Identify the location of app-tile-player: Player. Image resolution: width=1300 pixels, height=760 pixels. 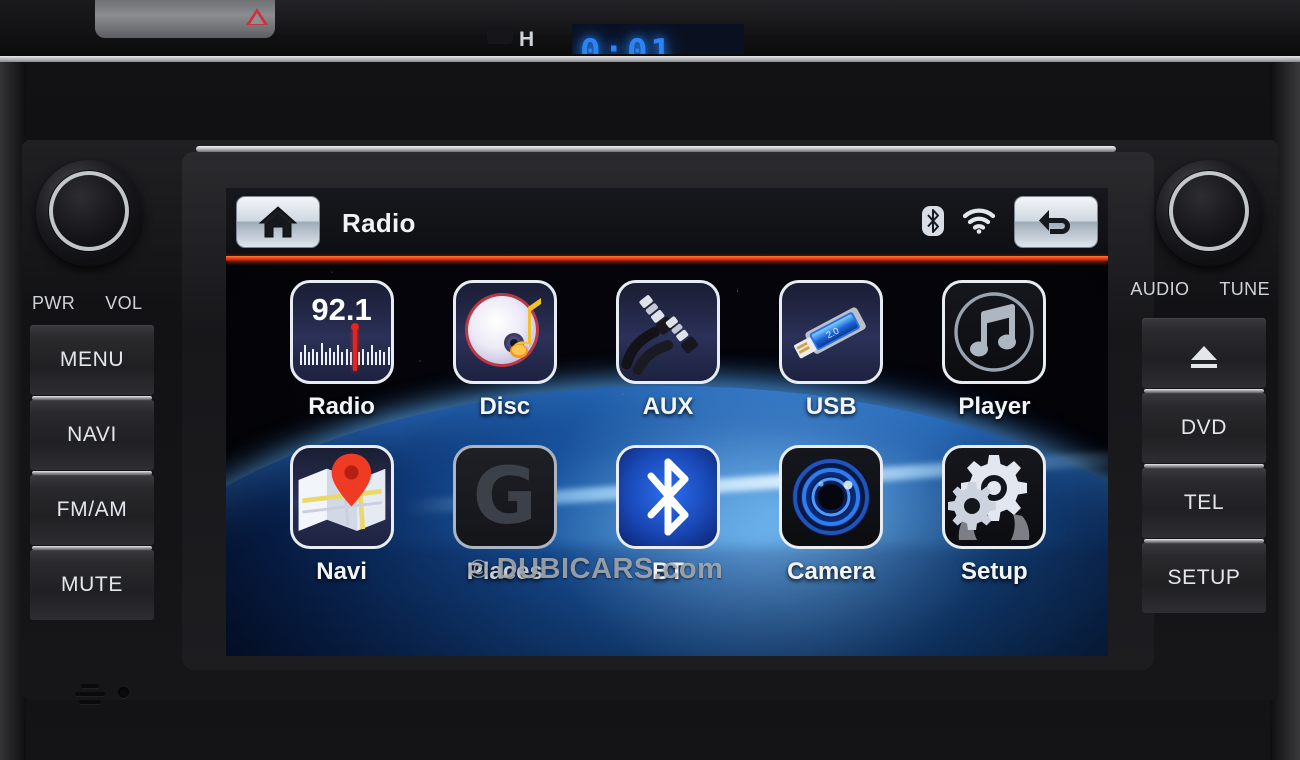
(994, 350).